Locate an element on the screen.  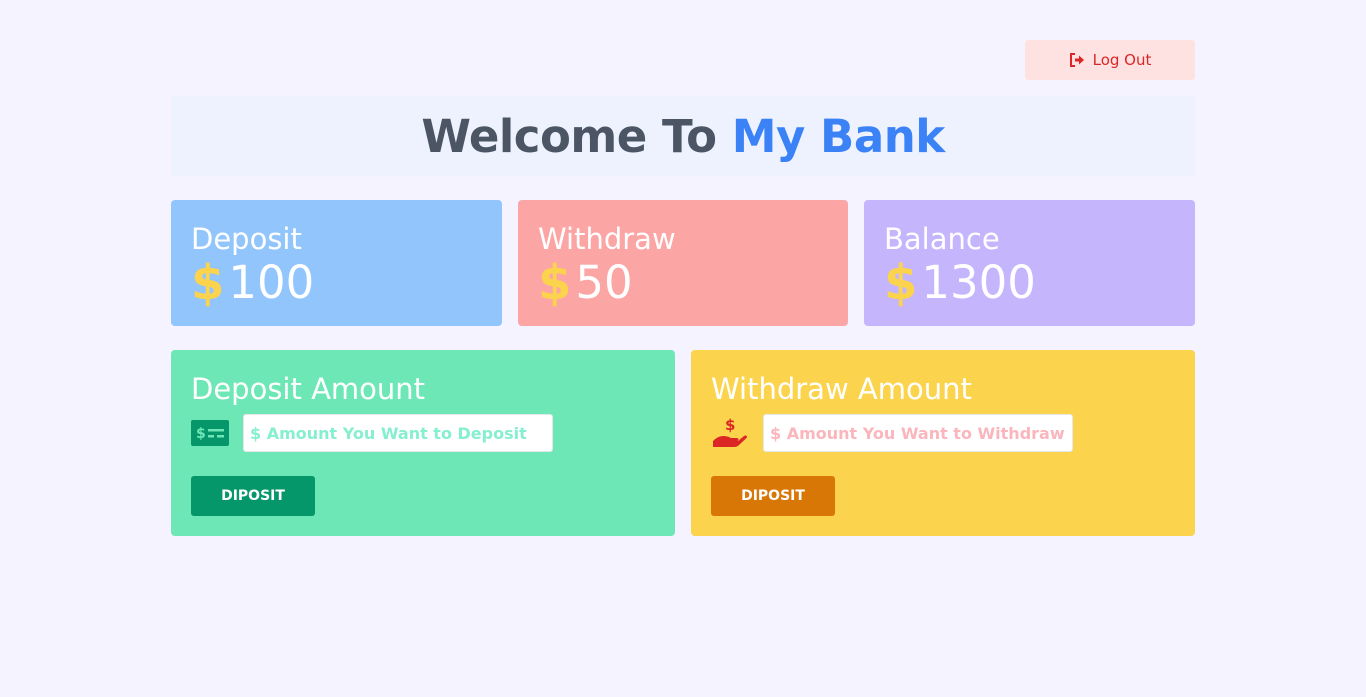
balance-stat-card: Balance $ 1300 is located at coordinates (1029, 263).